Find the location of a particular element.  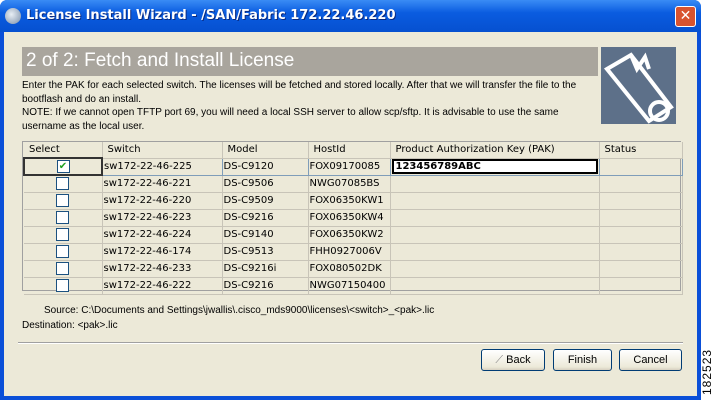

switch-cell: sw172-22-46-224 is located at coordinates (162, 235).